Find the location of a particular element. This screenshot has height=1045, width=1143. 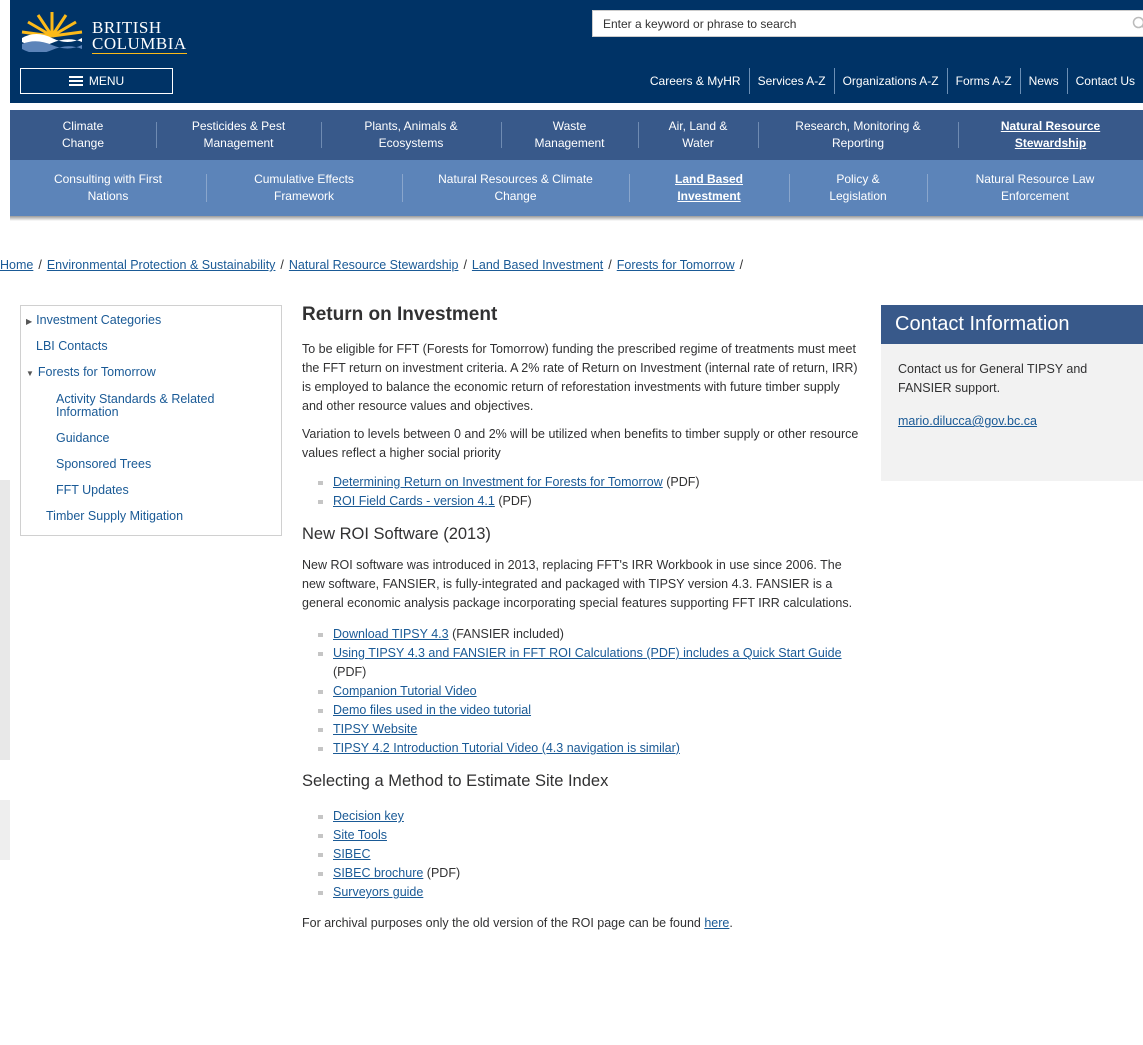

list-item: ROI Field Cards - version 4.1 (PDF) is located at coordinates (582, 501).